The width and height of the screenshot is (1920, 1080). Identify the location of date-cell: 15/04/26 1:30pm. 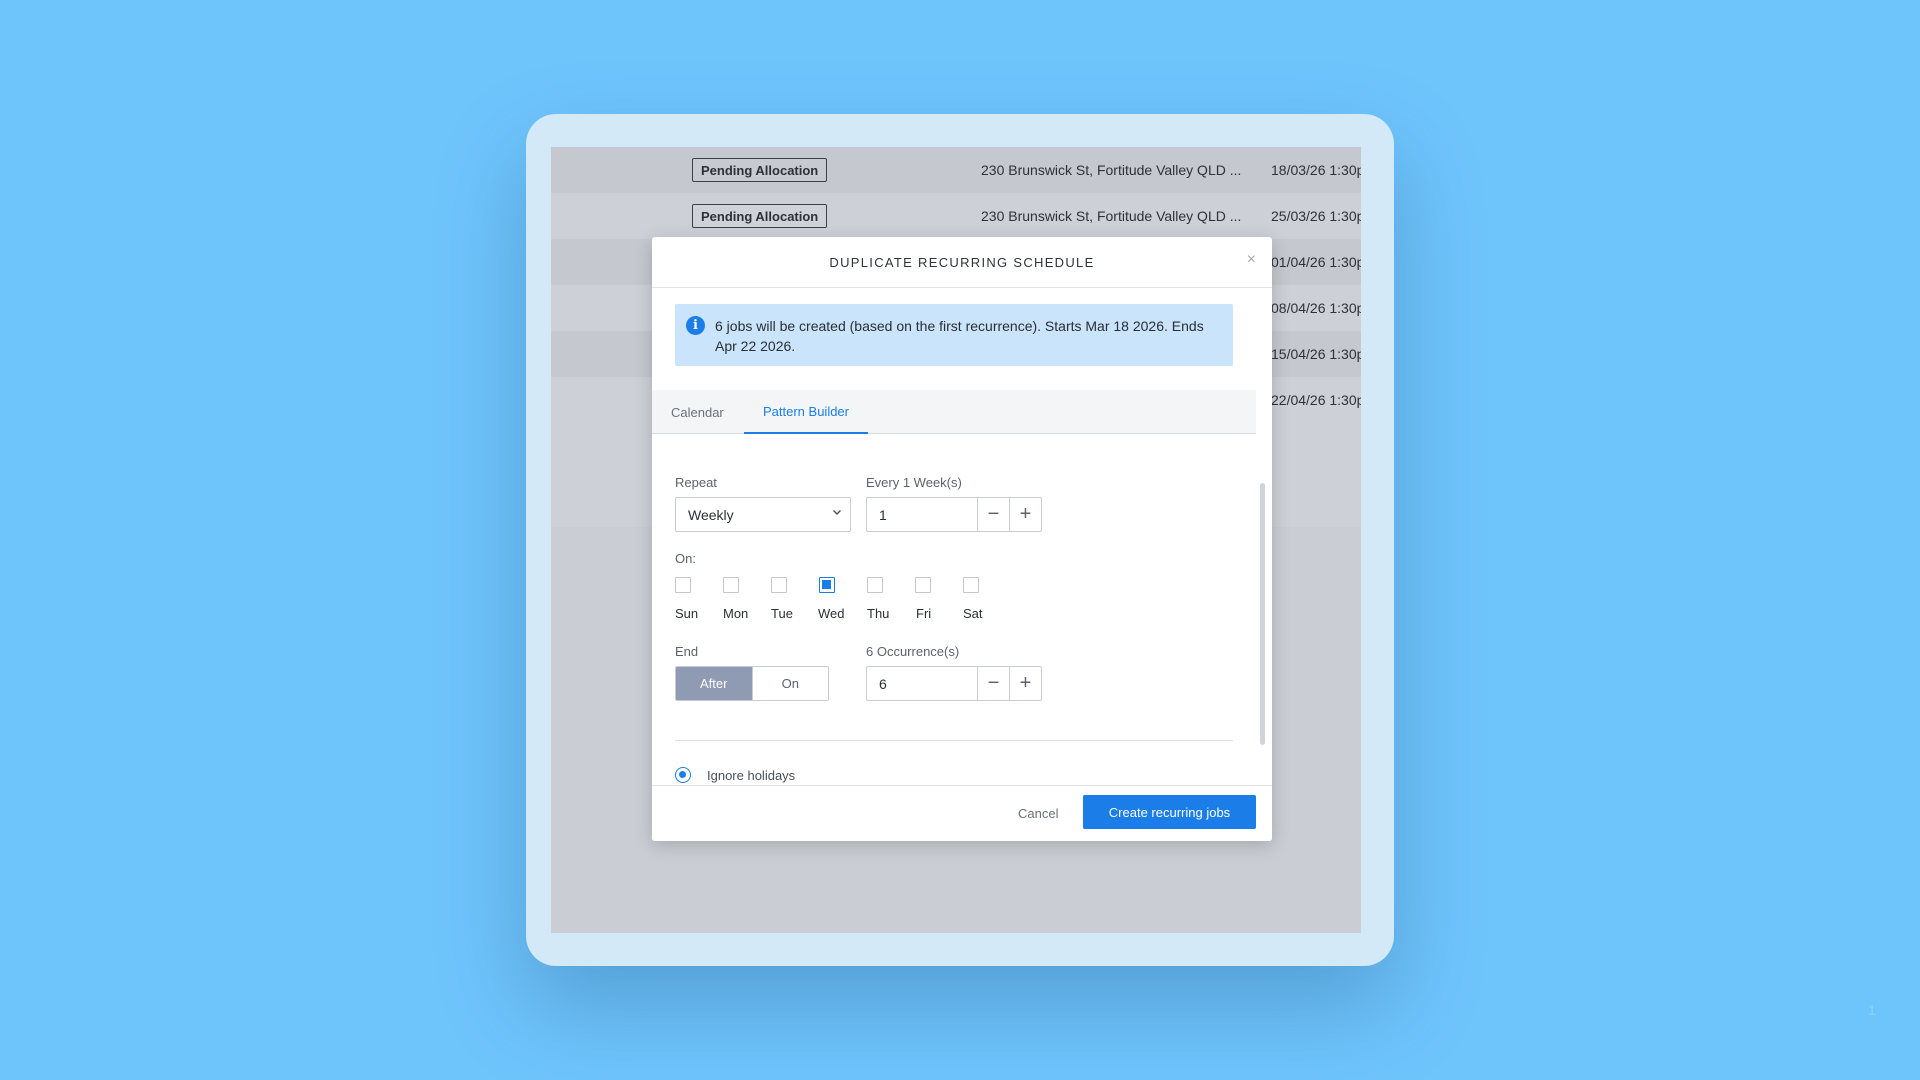
(1316, 354).